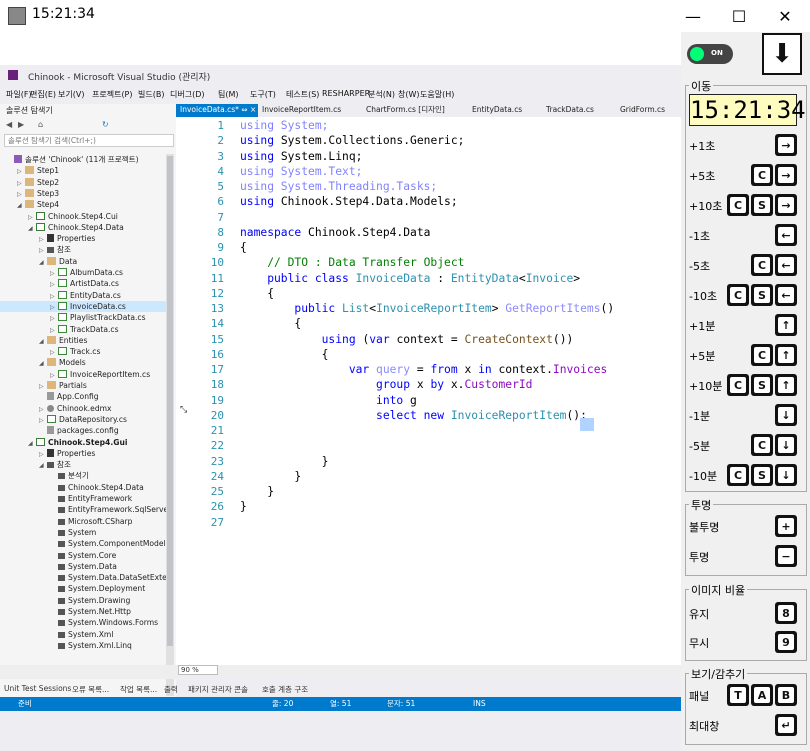 The image size is (810, 751). What do you see at coordinates (228, 94) in the screenshot?
I see `menu-item: 팀(M)` at bounding box center [228, 94].